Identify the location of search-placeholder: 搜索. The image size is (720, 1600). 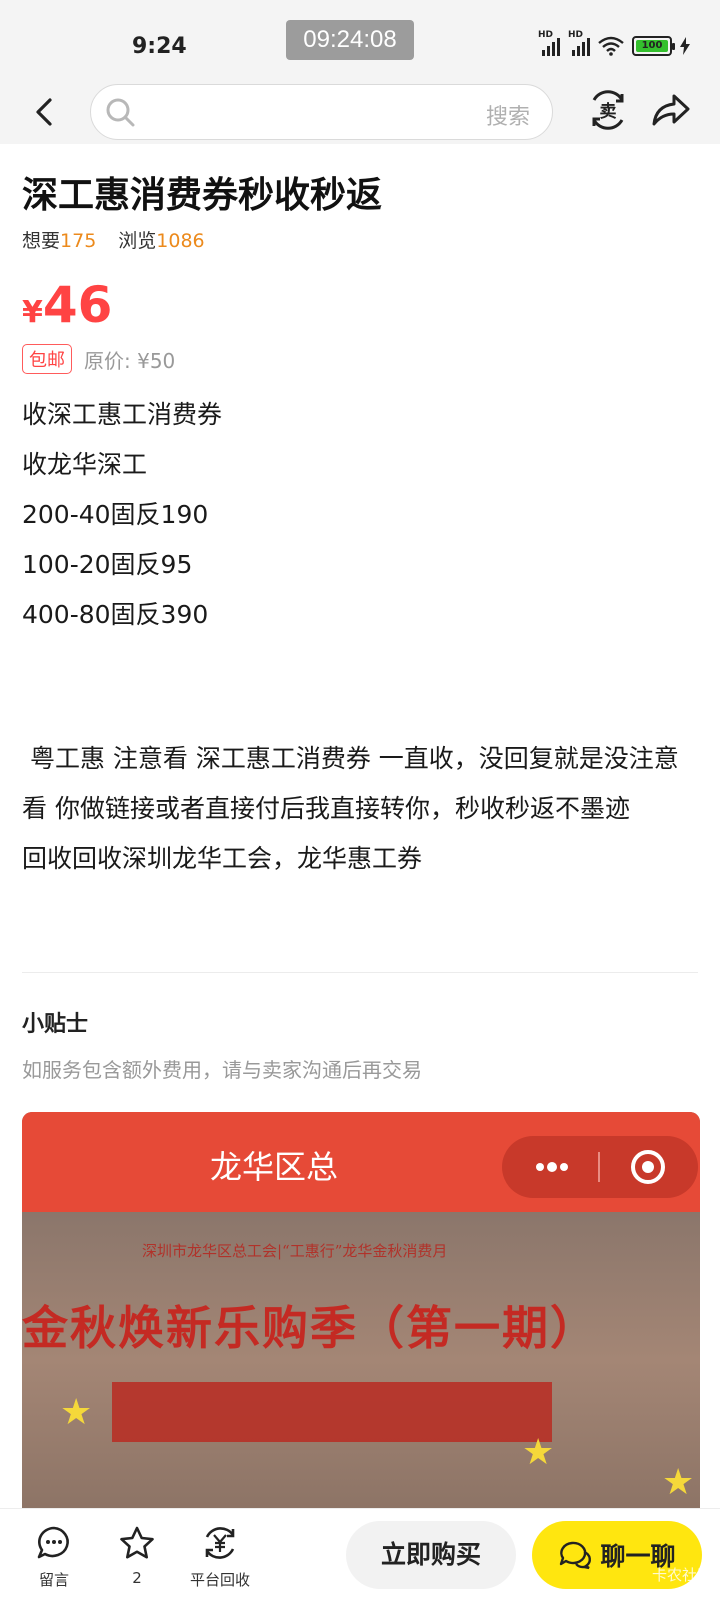
(507, 117).